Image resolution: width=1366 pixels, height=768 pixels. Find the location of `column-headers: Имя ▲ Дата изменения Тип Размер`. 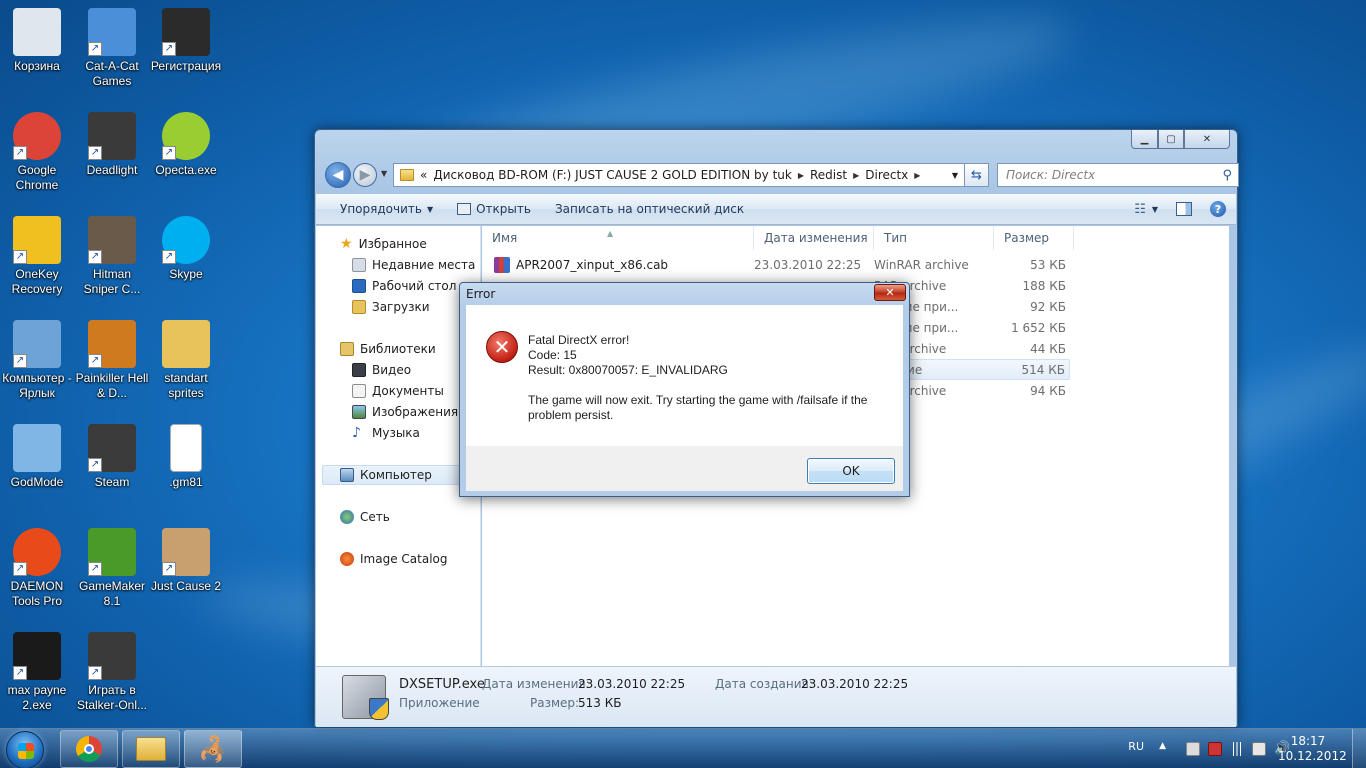

column-headers: Имя ▲ Дата изменения Тип Размер is located at coordinates (855, 238).